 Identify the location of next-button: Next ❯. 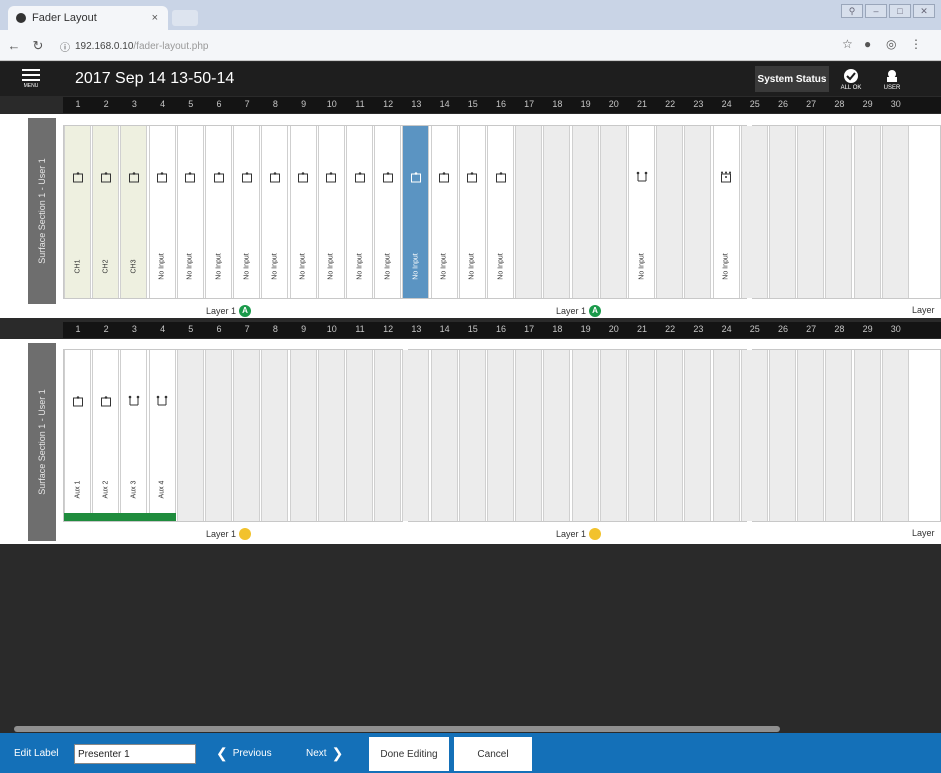
(324, 753).